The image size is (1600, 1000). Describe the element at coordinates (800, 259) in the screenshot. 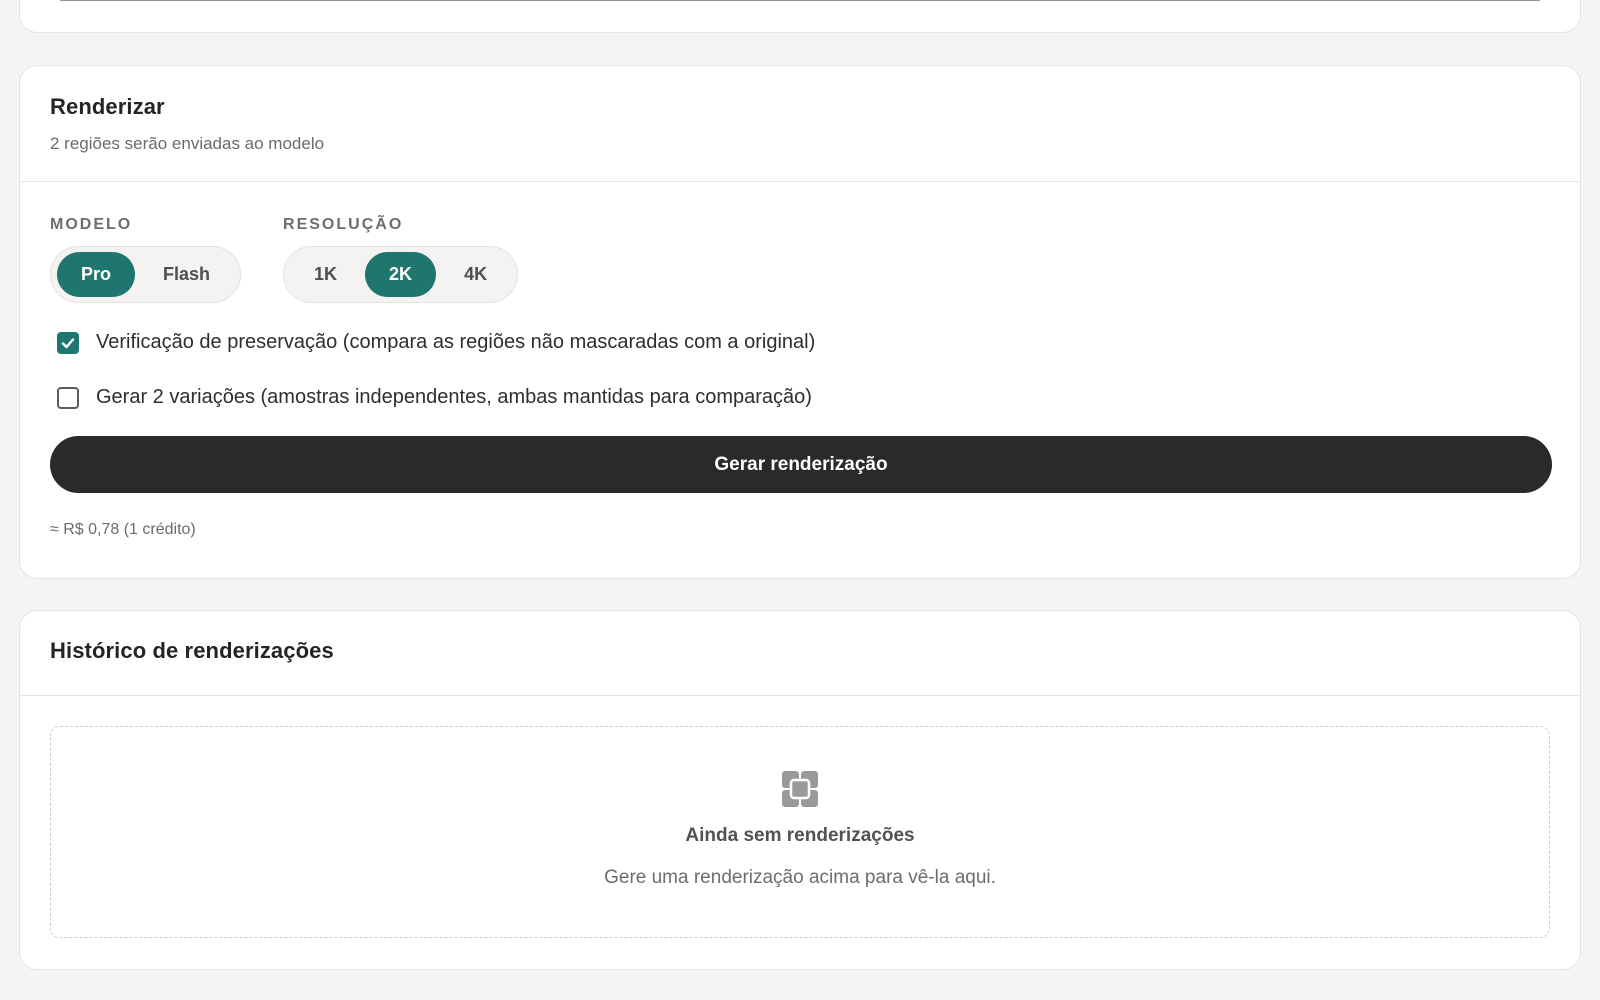

I see `option-groups: MODELO Pro Flash RESOLUÇÃO 1K 2K 4K` at that location.